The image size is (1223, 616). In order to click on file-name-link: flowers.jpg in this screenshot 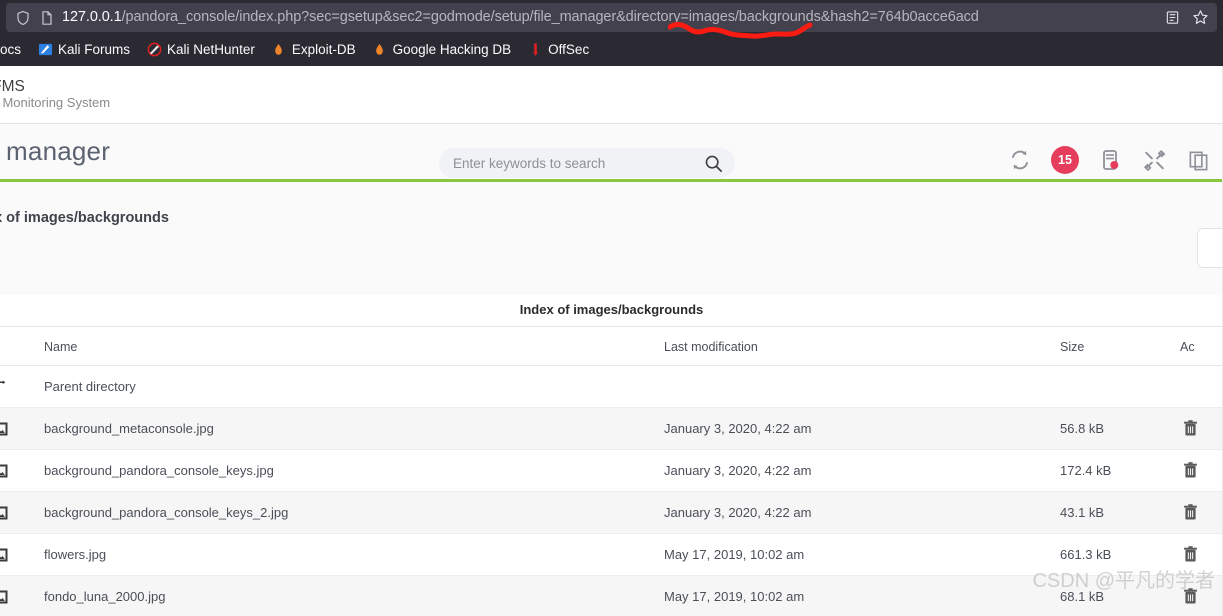, I will do `click(75, 554)`.